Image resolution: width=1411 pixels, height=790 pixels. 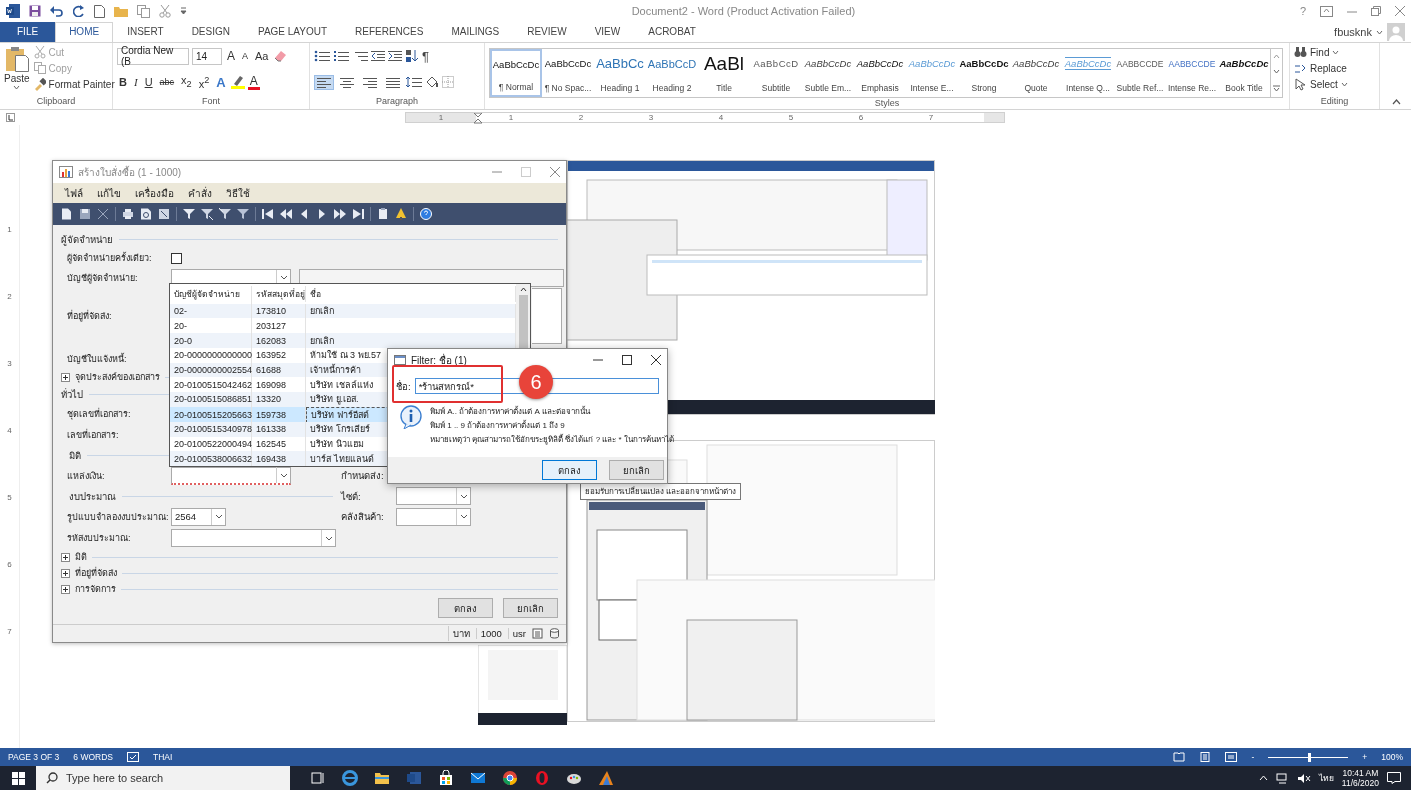 What do you see at coordinates (401, 214) in the screenshot?
I see `warning-bell-icon` at bounding box center [401, 214].